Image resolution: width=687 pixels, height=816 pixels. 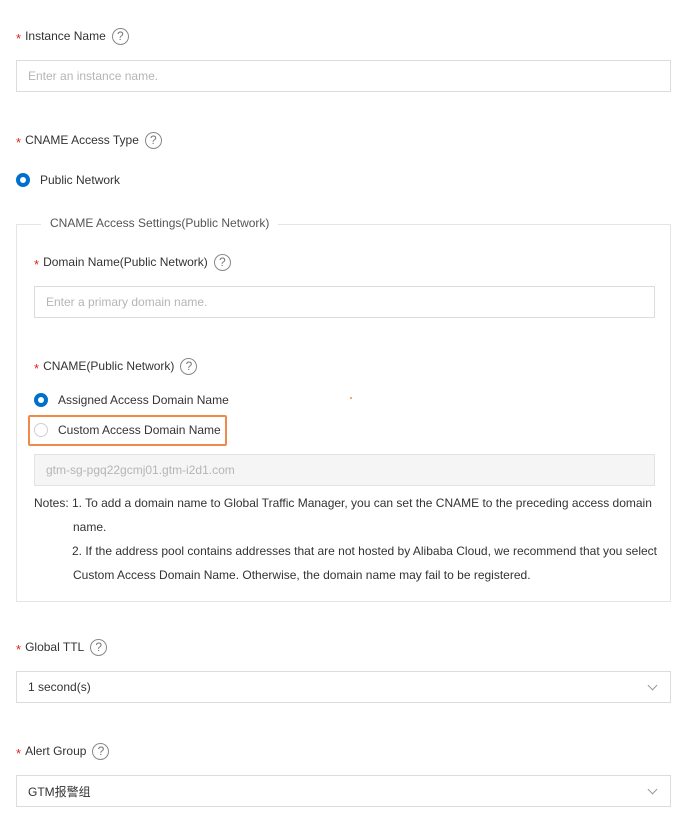 I want to click on radio-label: Assigned Access Domain Name, so click(x=143, y=400).